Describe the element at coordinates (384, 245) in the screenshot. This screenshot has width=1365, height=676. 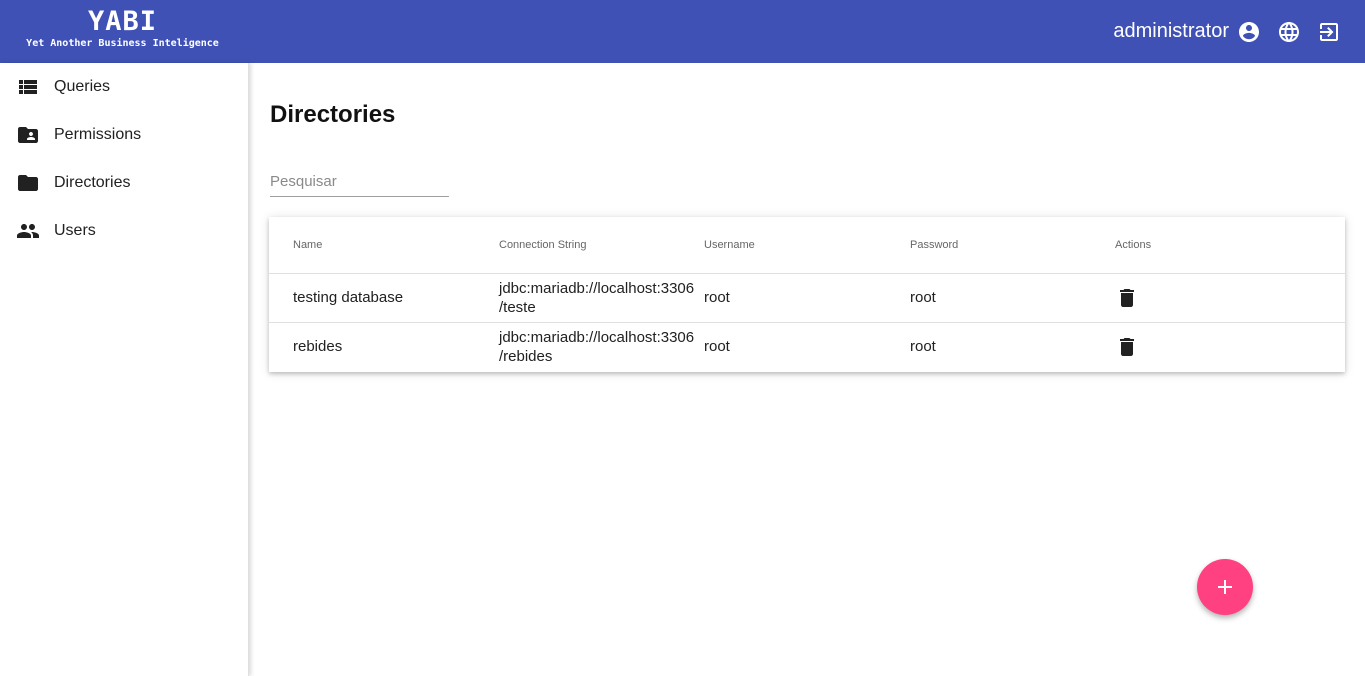
I see `column-header-name: Name` at that location.